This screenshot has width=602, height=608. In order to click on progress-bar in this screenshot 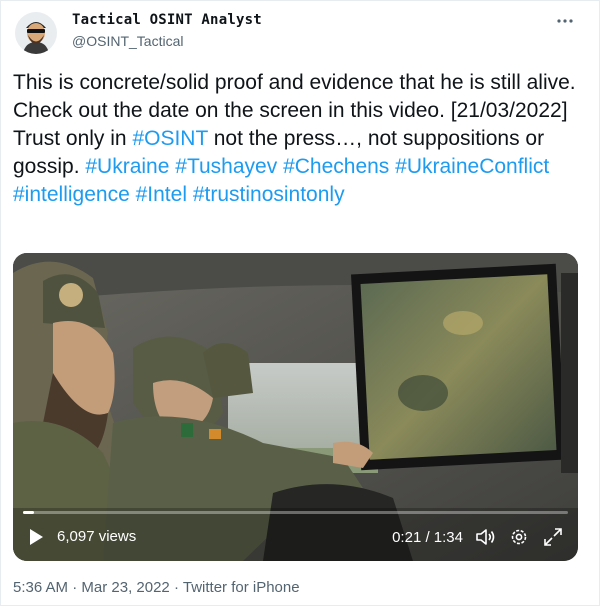, I will do `click(295, 512)`.